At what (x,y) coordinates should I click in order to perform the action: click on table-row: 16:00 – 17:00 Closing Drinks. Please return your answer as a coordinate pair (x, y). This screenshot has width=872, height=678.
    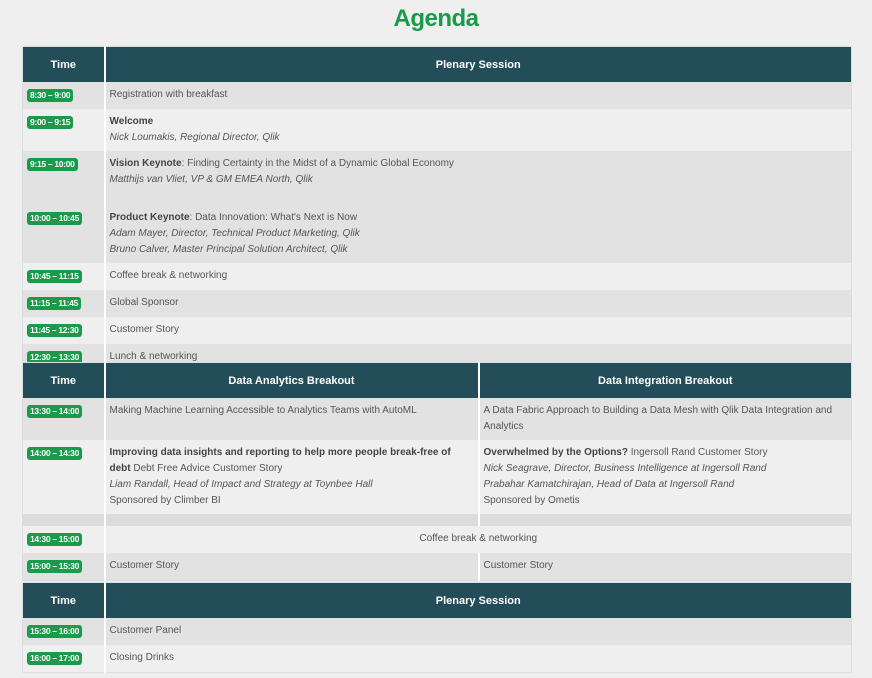
    Looking at the image, I should click on (437, 659).